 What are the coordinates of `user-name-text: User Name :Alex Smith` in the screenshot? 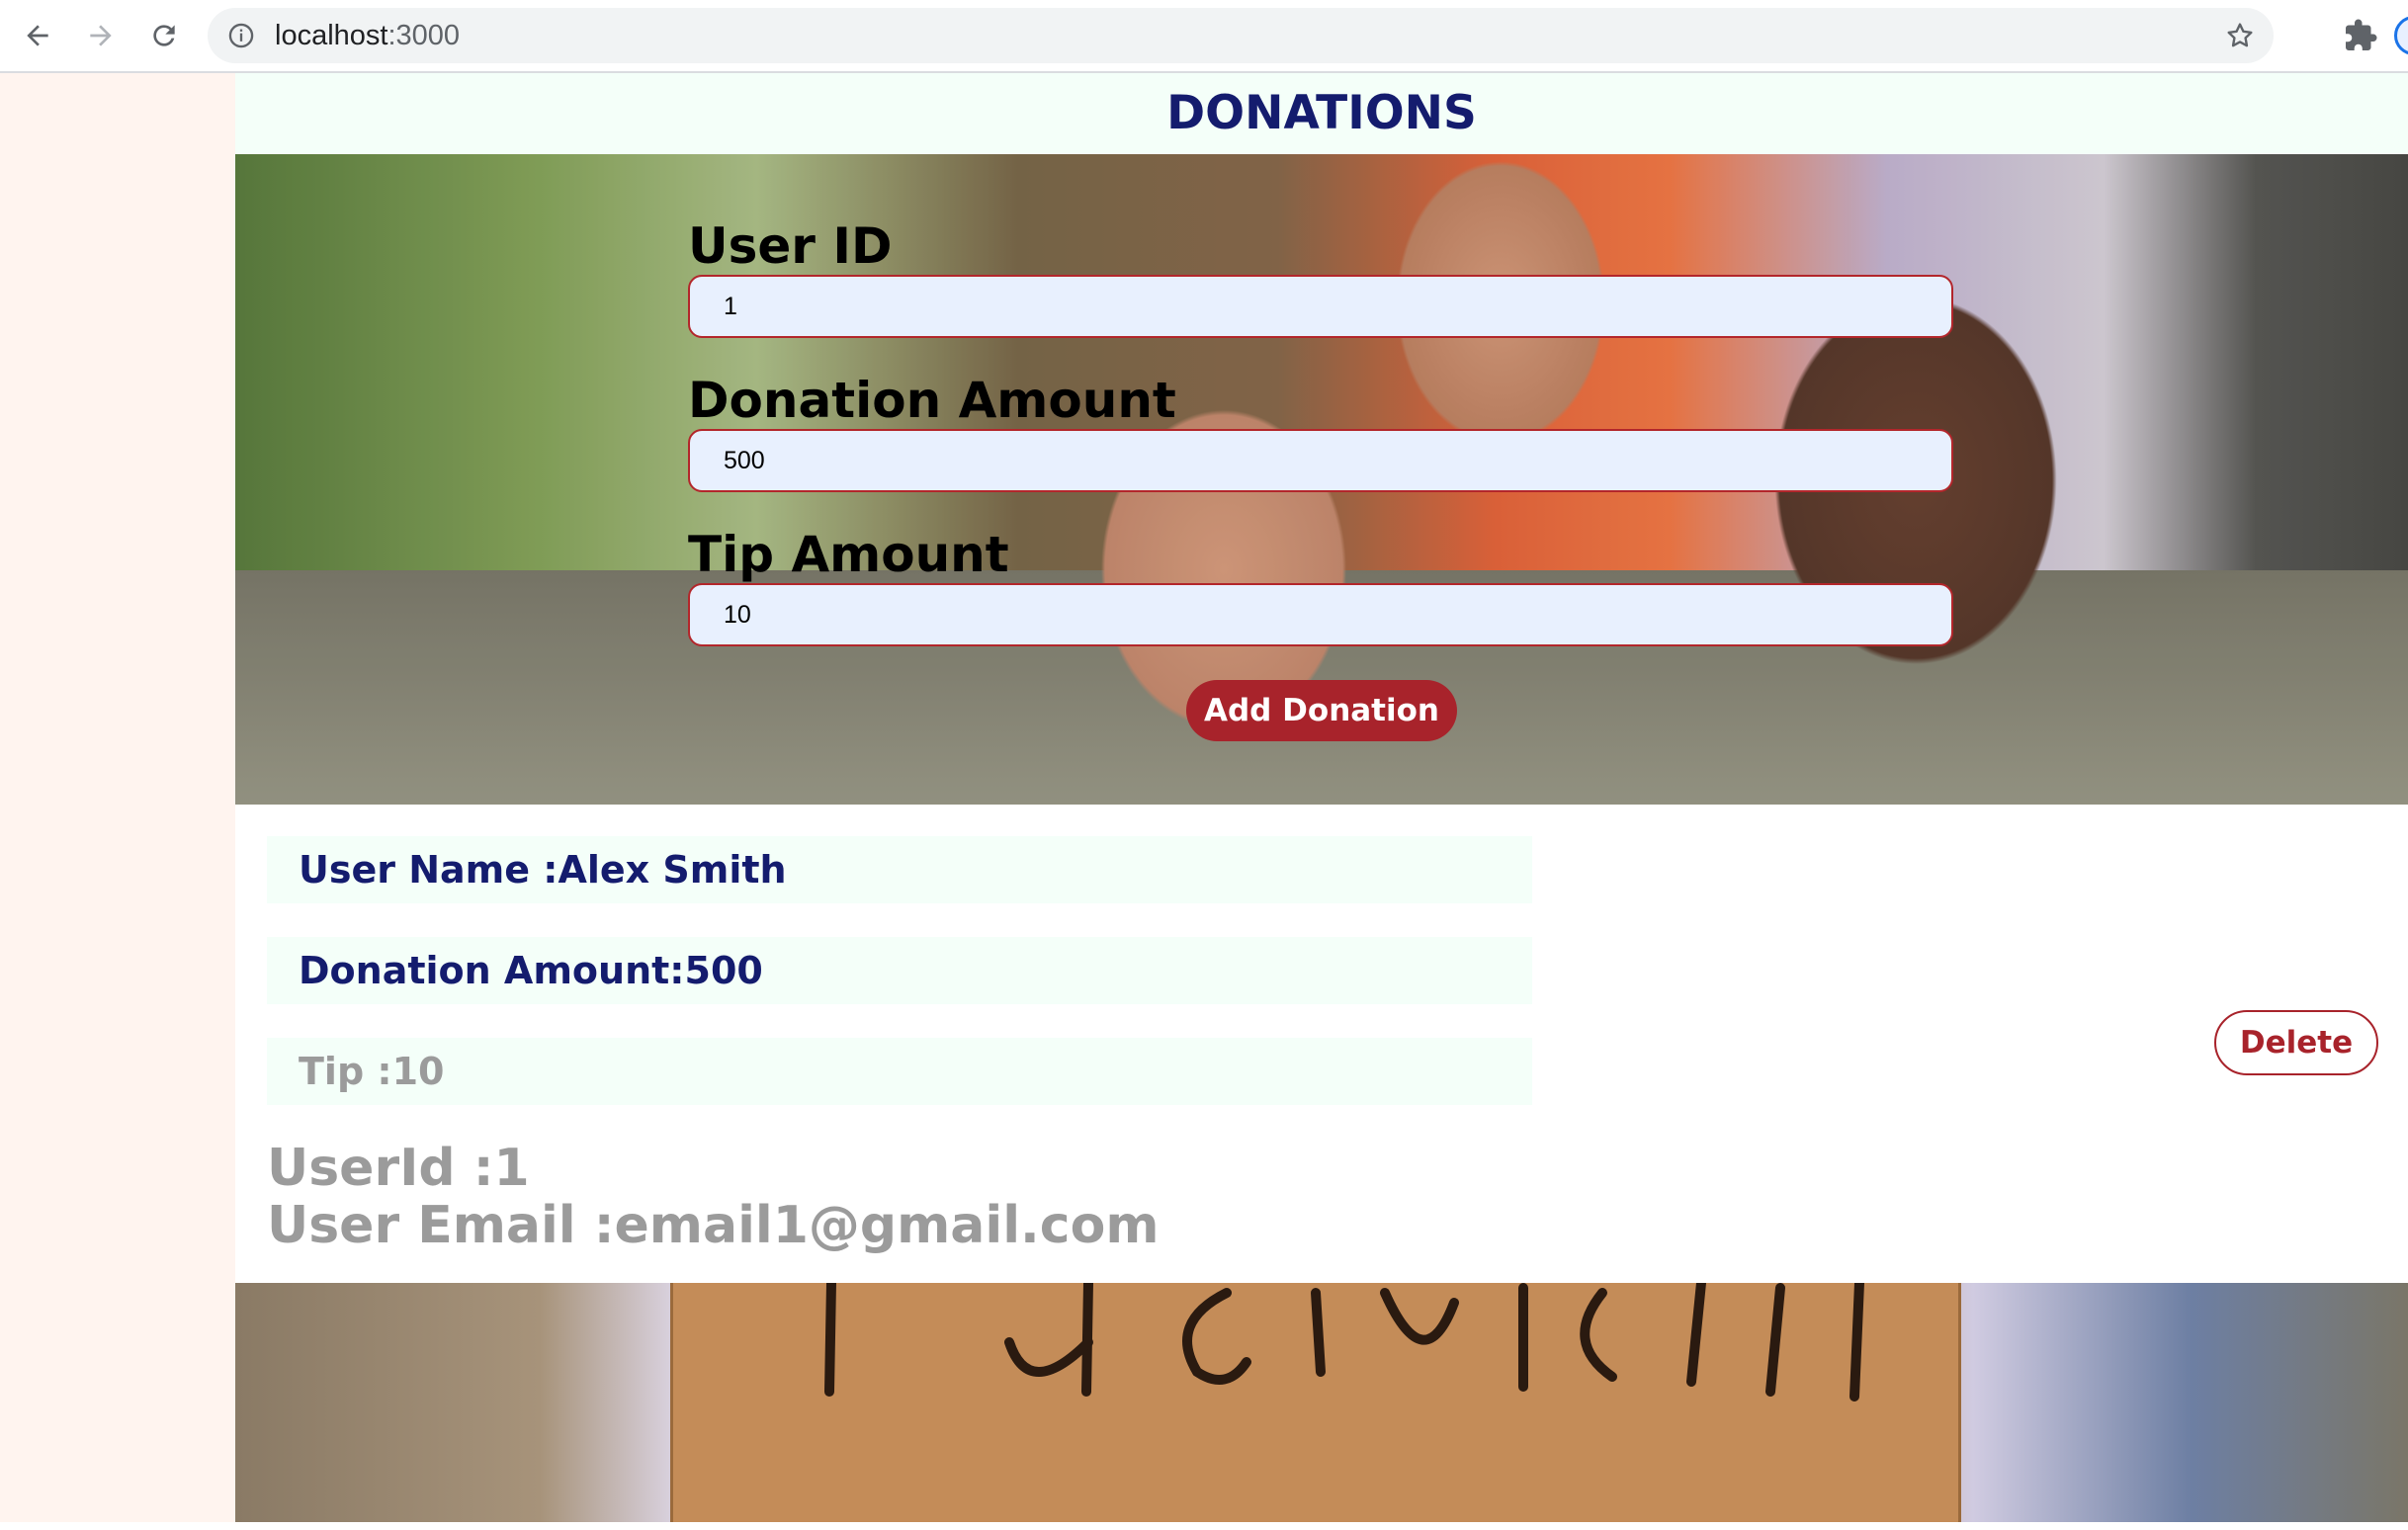 It's located at (543, 870).